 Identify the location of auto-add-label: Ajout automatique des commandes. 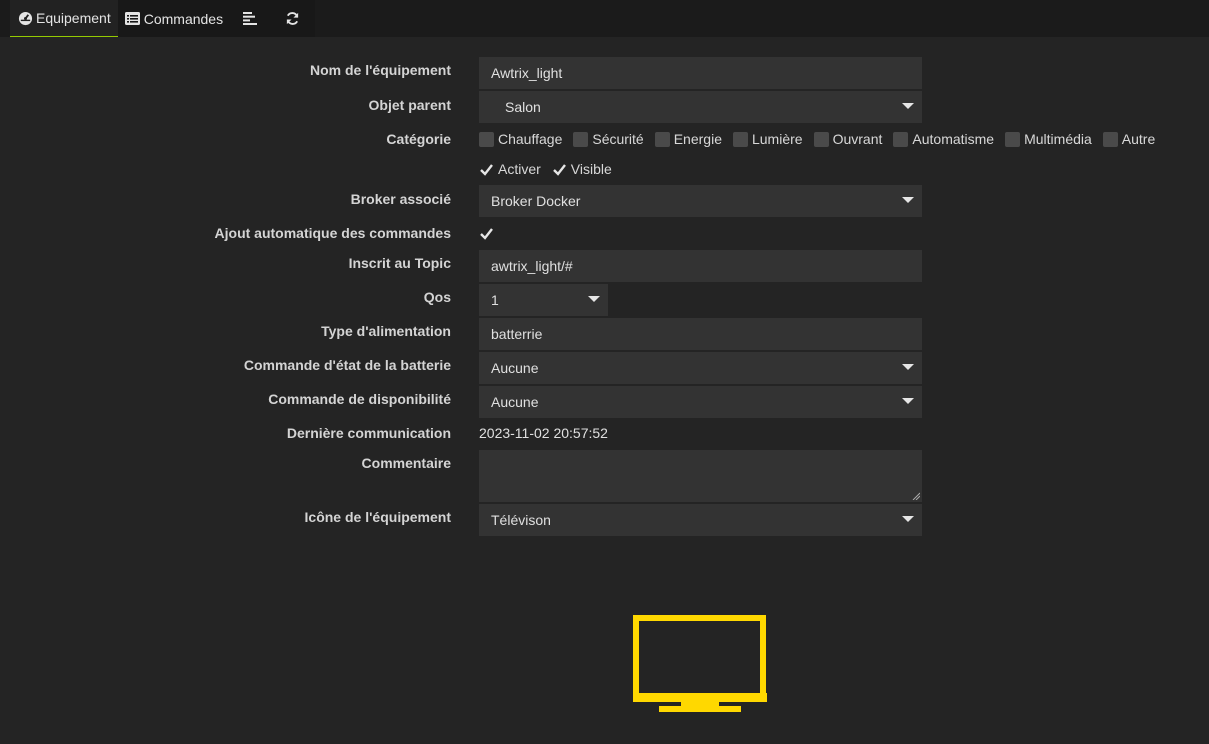
(332, 233).